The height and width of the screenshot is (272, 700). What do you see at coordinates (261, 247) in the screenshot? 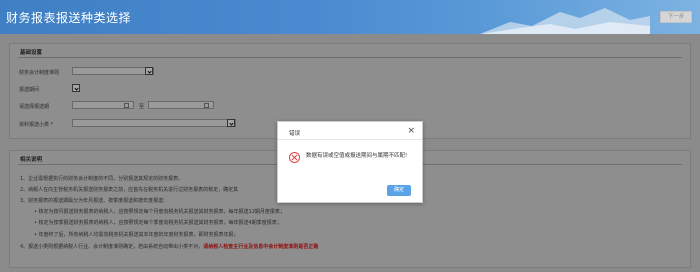
I see `warning-text: 请纳税人检查主行业及信息中会计制度准则是否正确` at bounding box center [261, 247].